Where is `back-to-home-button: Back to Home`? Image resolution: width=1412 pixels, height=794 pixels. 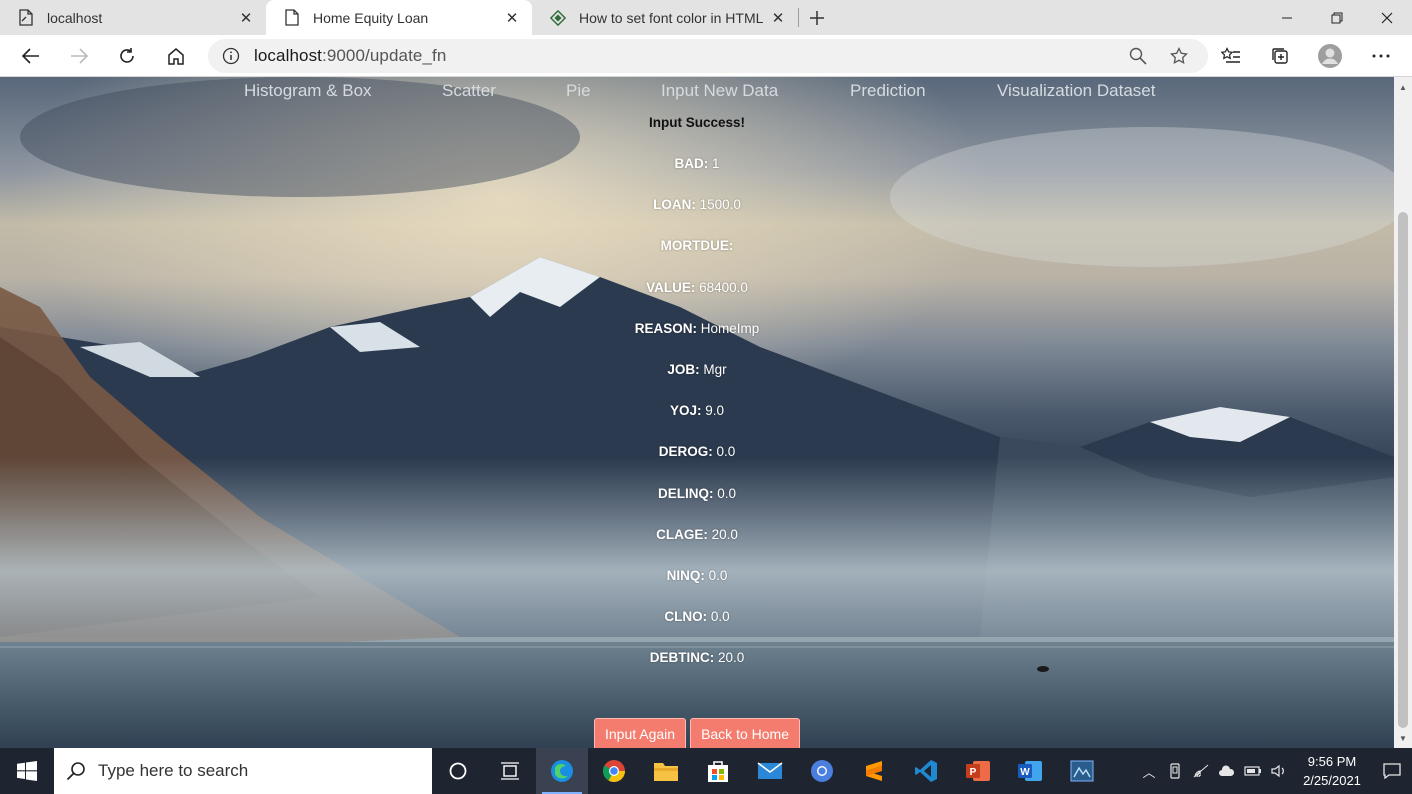
back-to-home-button: Back to Home is located at coordinates (745, 733).